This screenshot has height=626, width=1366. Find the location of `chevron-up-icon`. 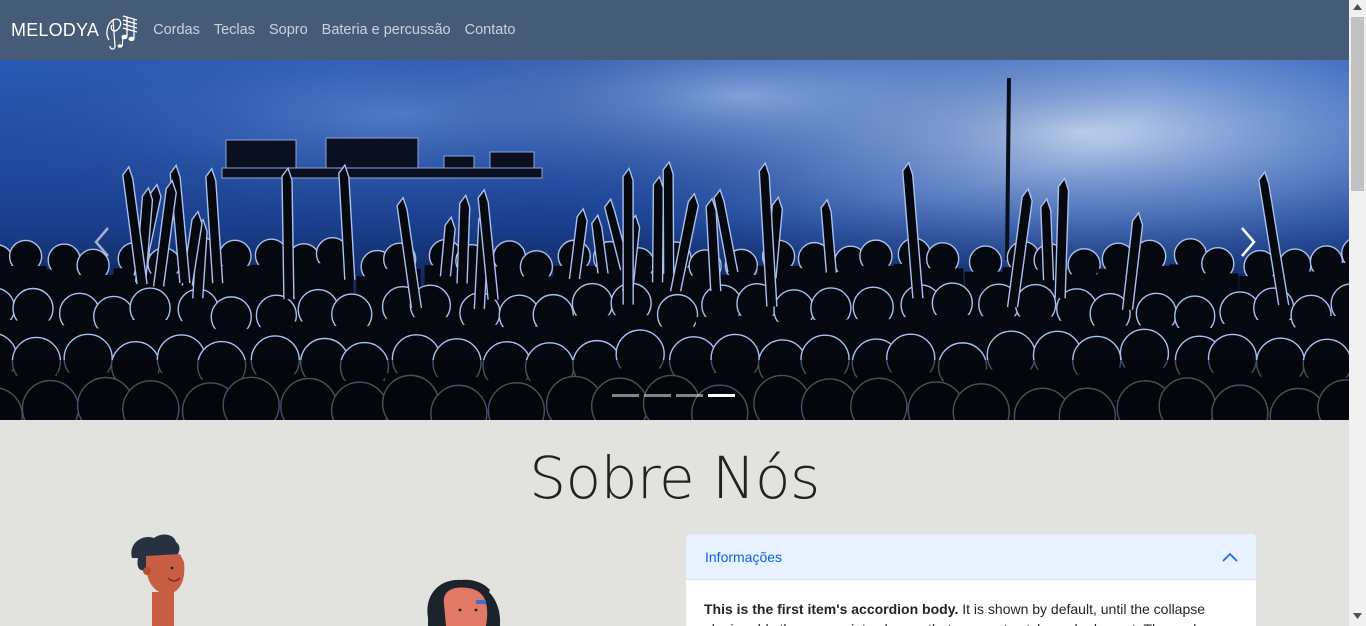

chevron-up-icon is located at coordinates (1230, 557).